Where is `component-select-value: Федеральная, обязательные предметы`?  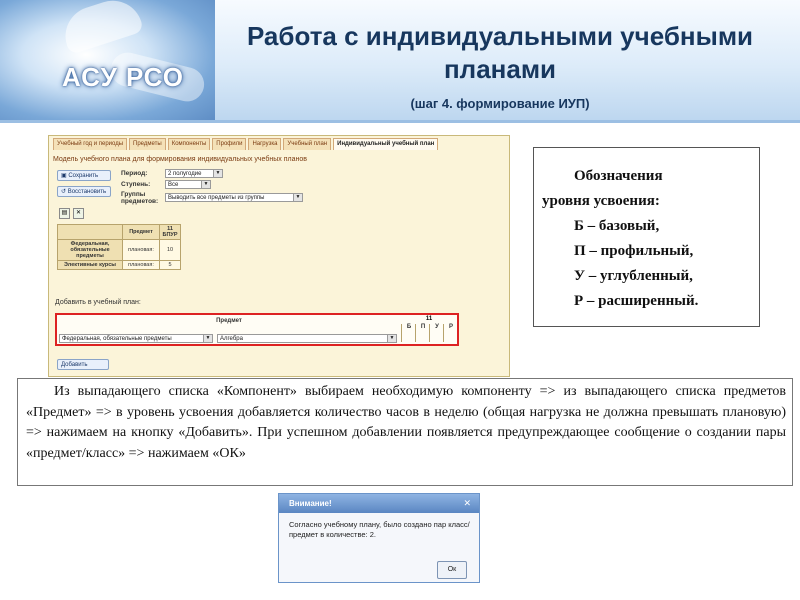
component-select-value: Федеральная, обязательные предметы is located at coordinates (117, 339).